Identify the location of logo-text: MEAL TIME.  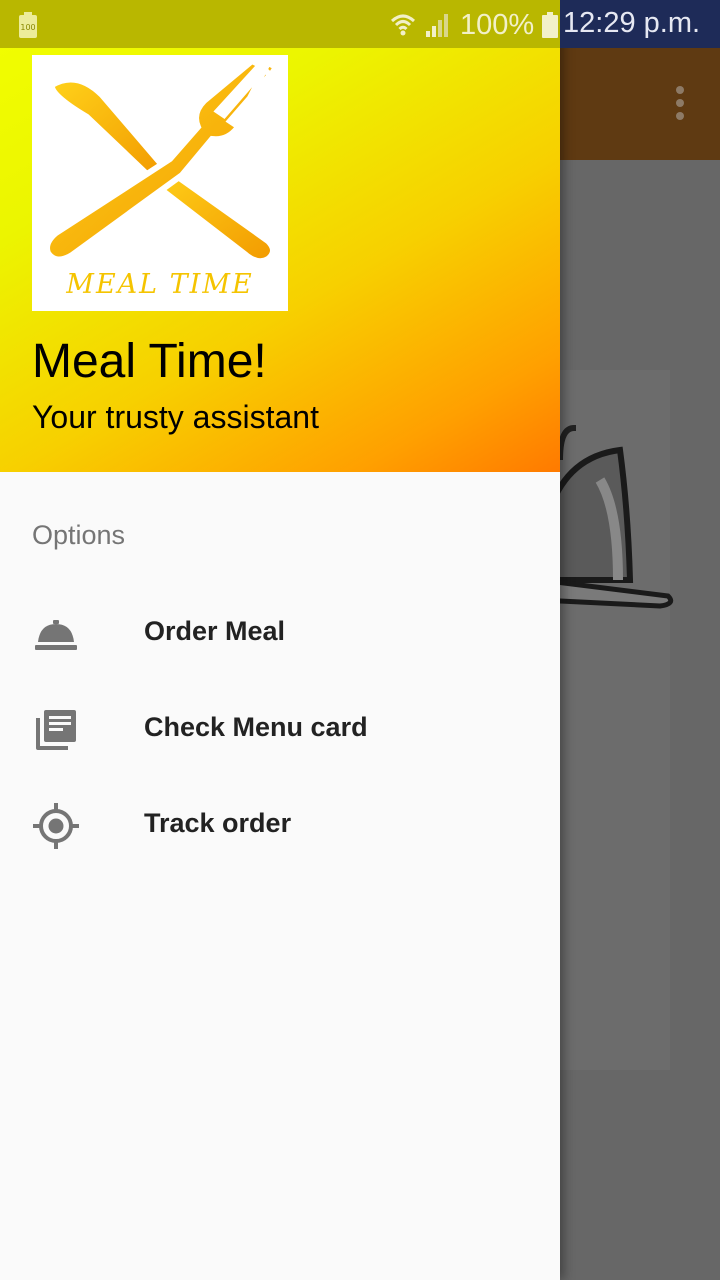
(160, 284).